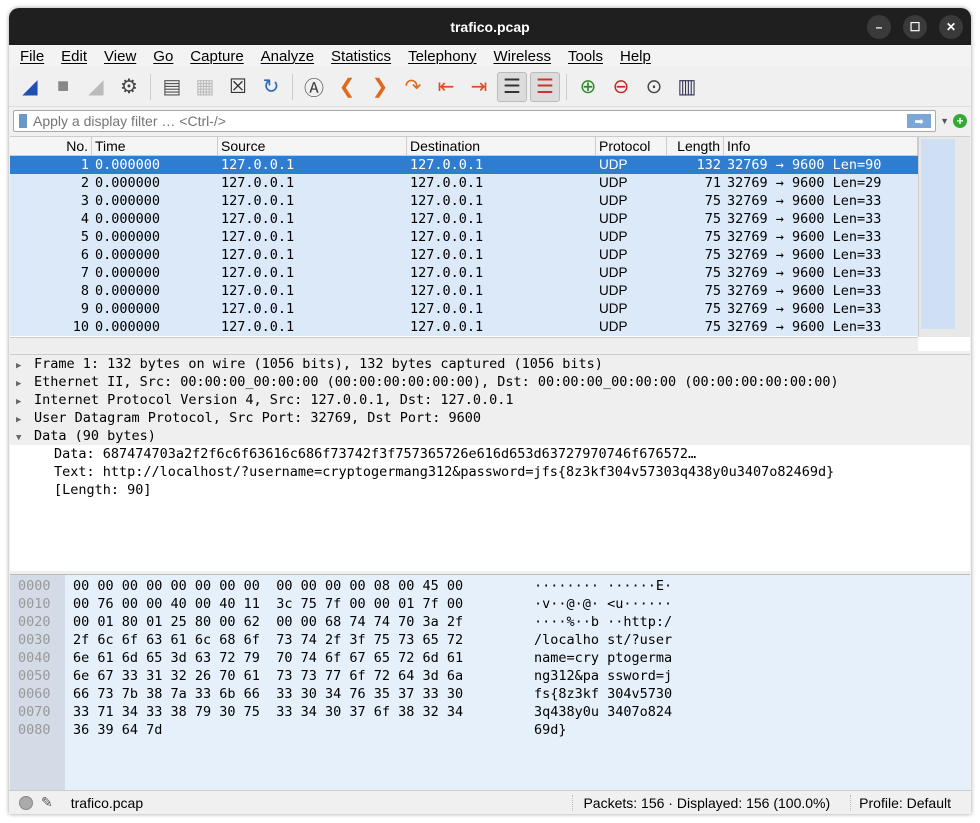  What do you see at coordinates (413, 87) in the screenshot?
I see `go-to-packet-icon: ↷` at bounding box center [413, 87].